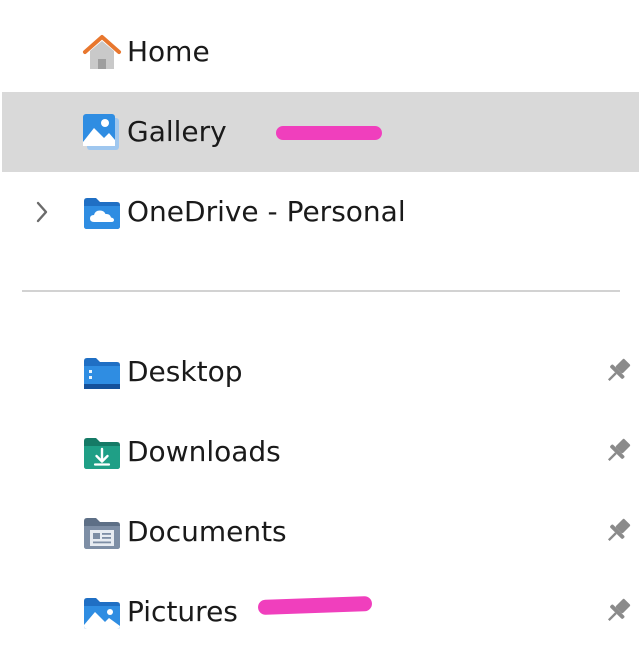 Image resolution: width=643 pixels, height=646 pixels. I want to click on nav-item-onedrive: OneDrive - Personal, so click(320, 212).